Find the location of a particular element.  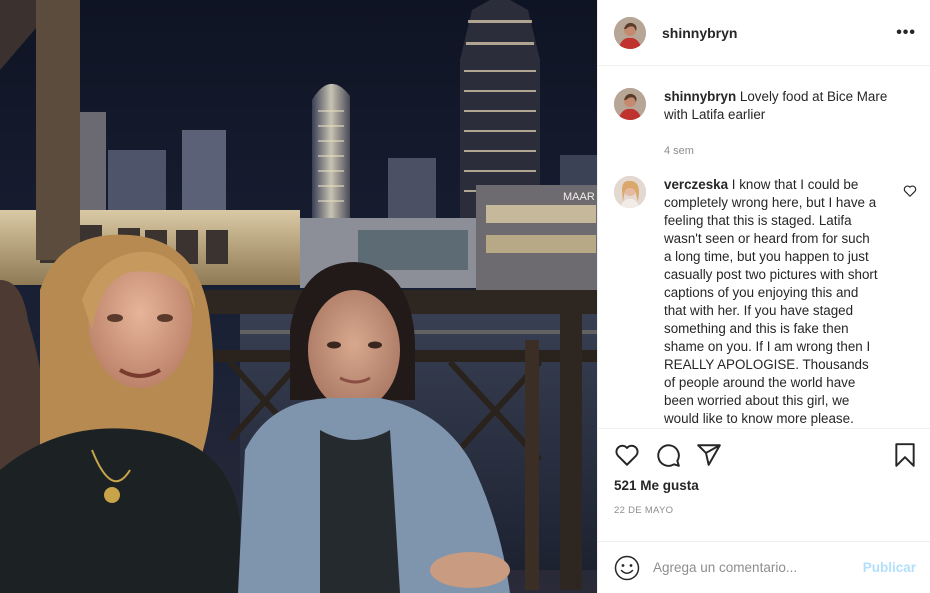

post-actions: 521 Me gusta 22 DE MAYO is located at coordinates (764, 484).